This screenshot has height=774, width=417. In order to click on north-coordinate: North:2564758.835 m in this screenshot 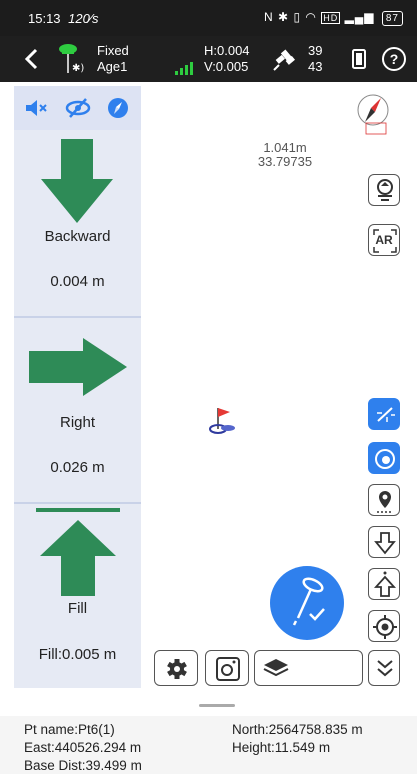, I will do `click(297, 729)`.